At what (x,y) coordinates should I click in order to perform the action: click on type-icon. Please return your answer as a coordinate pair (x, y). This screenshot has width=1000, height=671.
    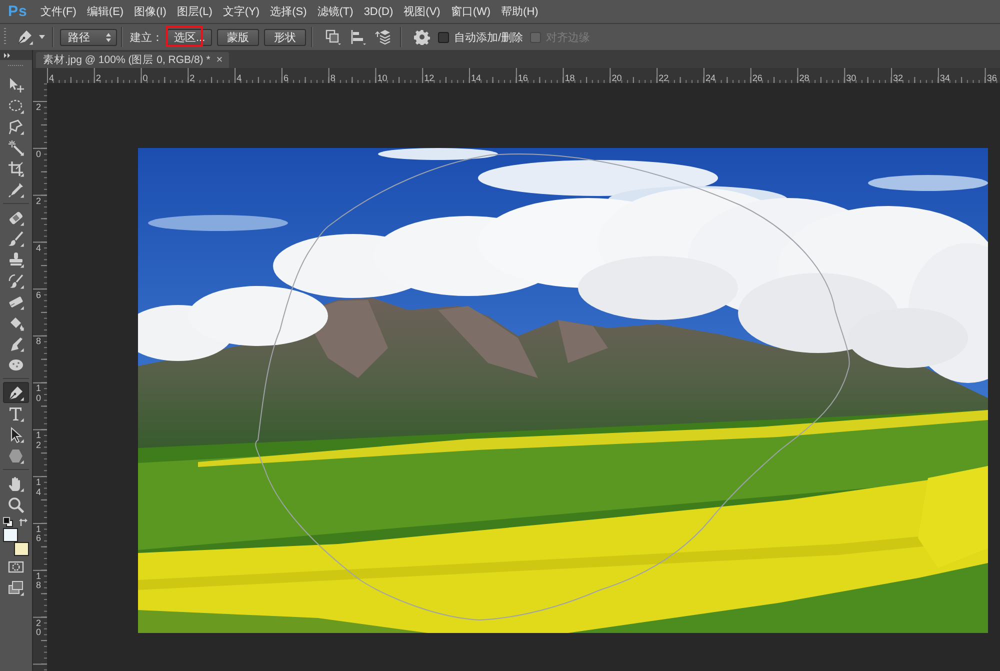
    Looking at the image, I should click on (16, 414).